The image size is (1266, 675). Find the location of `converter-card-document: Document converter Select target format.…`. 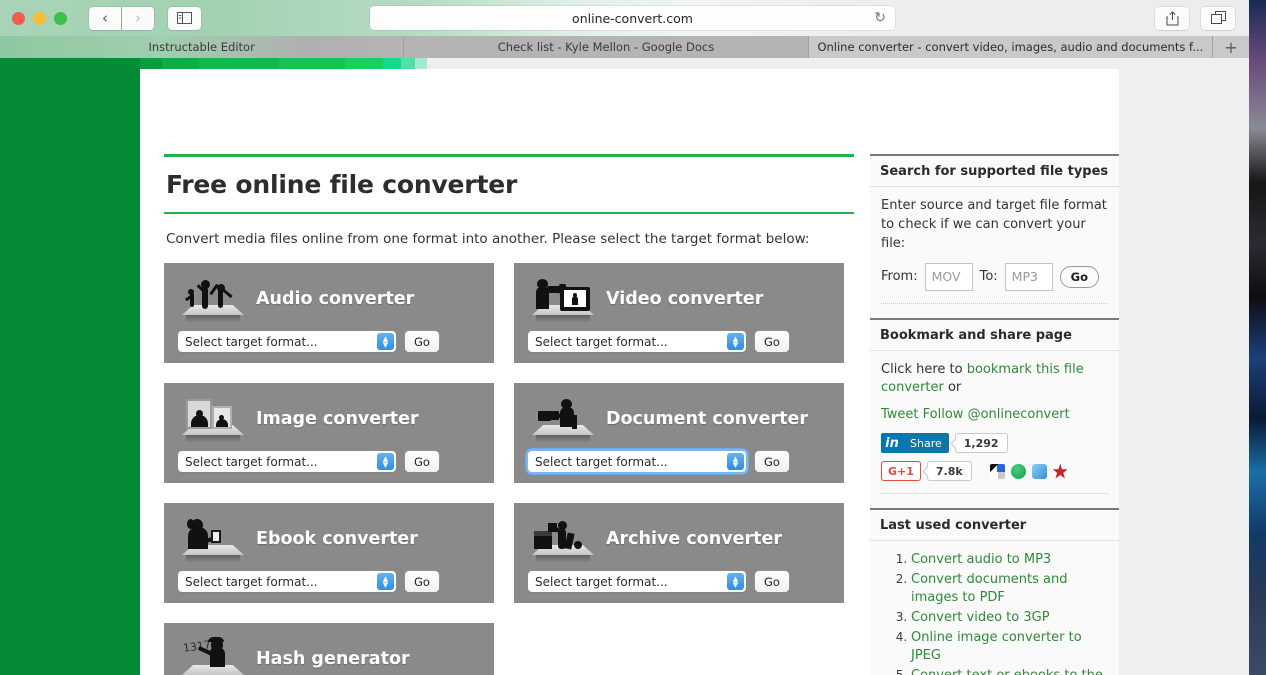

converter-card-document: Document converter Select target format.… is located at coordinates (679, 433).